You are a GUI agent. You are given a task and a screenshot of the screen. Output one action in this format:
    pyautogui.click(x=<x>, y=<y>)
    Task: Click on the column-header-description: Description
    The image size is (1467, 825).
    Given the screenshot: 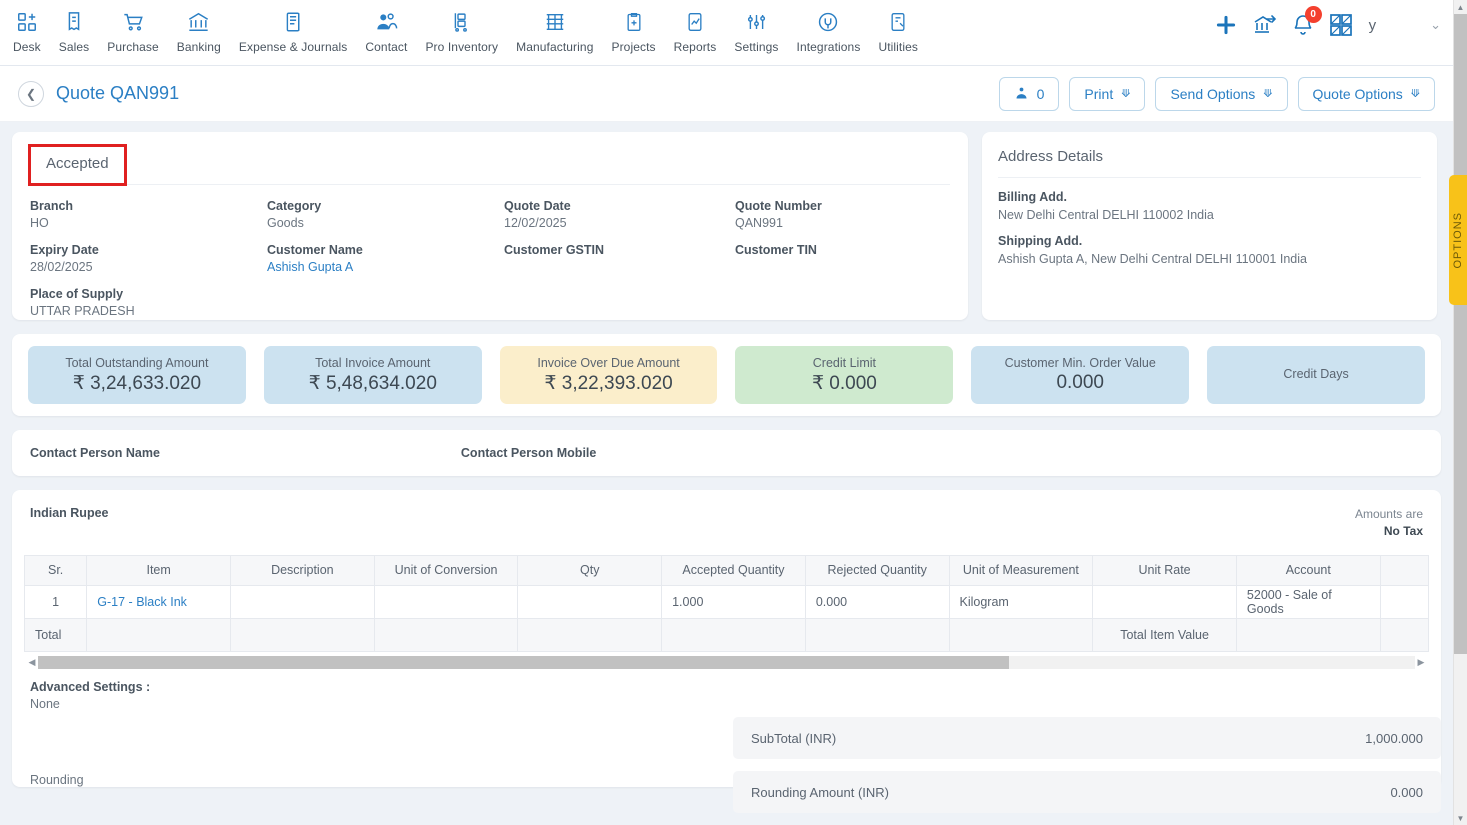 What is the action you would take?
    pyautogui.click(x=302, y=570)
    